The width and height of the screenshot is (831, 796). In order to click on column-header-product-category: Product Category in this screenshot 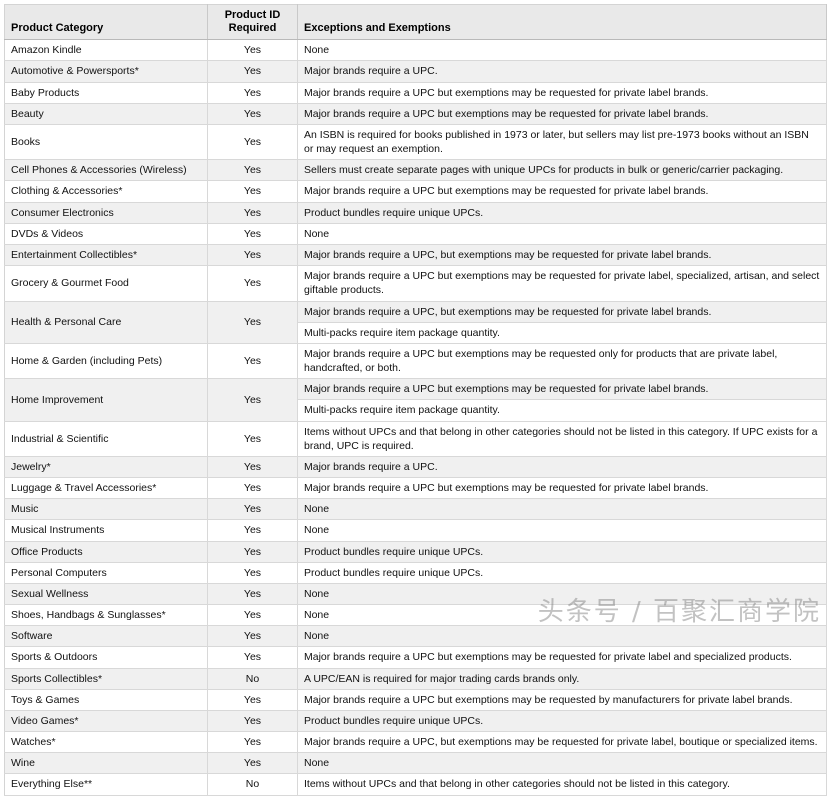, I will do `click(106, 22)`.